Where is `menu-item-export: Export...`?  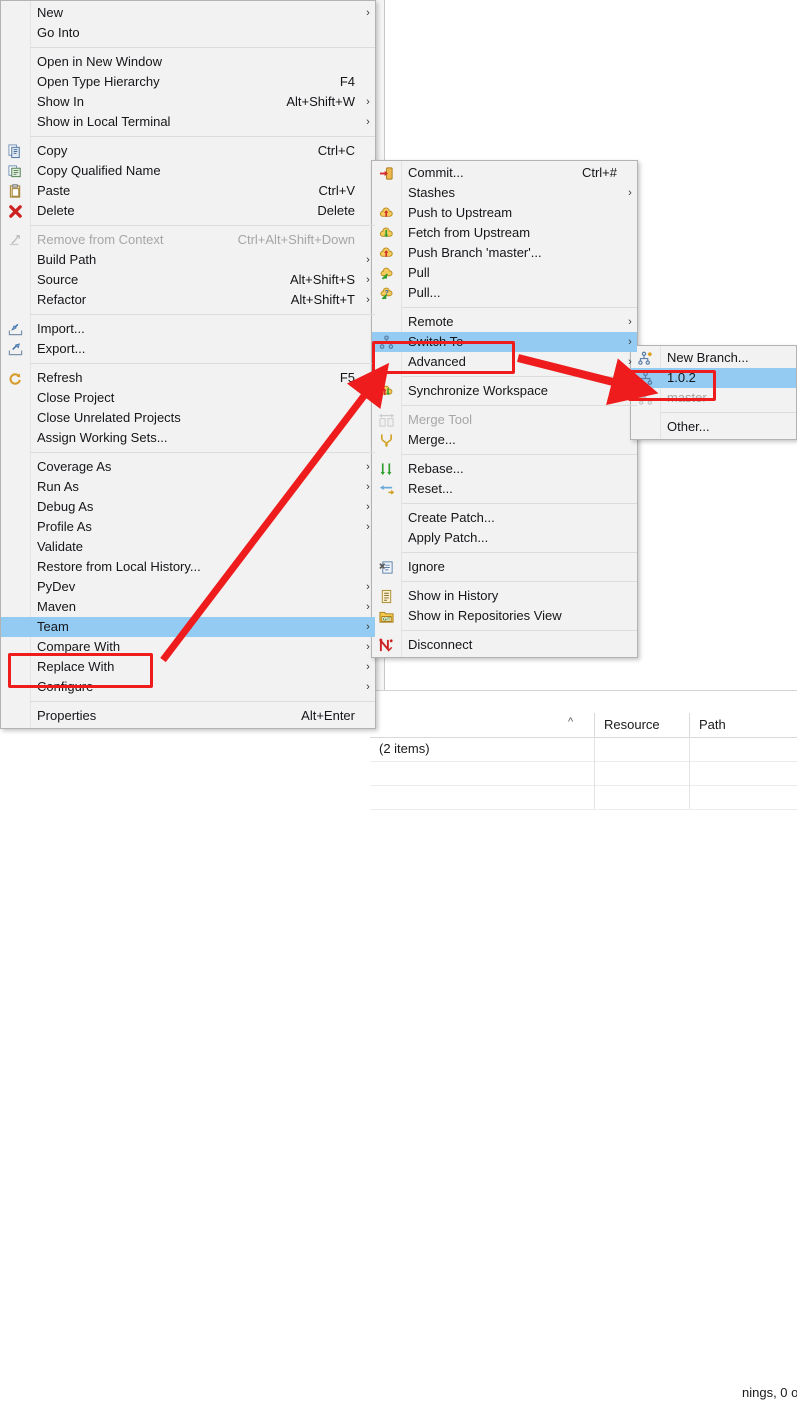
menu-item-export: Export... is located at coordinates (188, 349).